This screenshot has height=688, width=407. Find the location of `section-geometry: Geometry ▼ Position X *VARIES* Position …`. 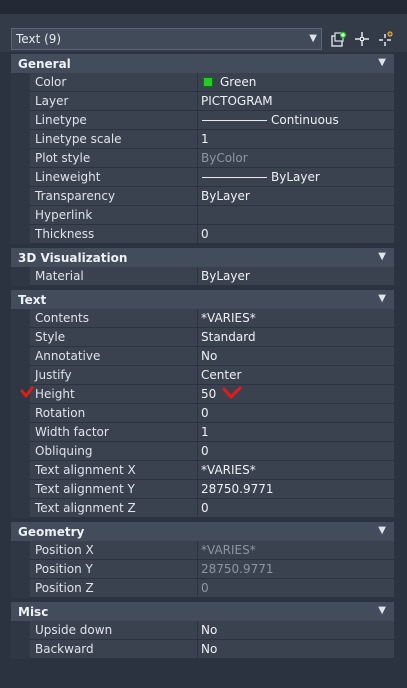

section-geometry: Geometry ▼ Position X *VARIES* Position … is located at coordinates (202, 560).